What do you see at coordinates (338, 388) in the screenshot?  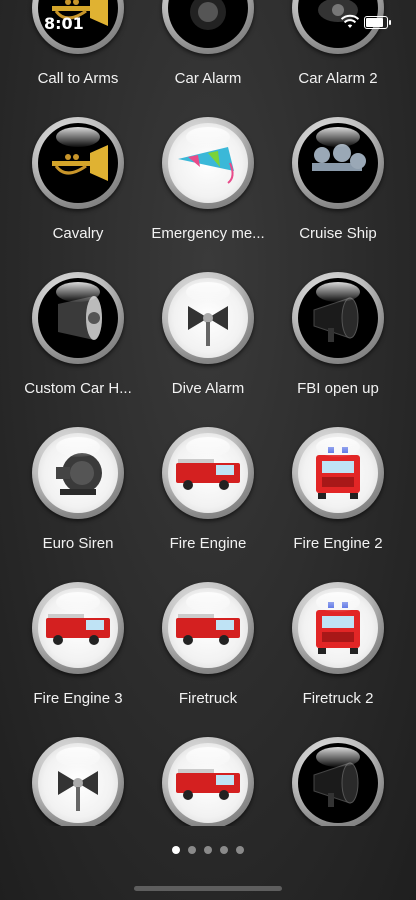 I see `sound-label: FBI open up` at bounding box center [338, 388].